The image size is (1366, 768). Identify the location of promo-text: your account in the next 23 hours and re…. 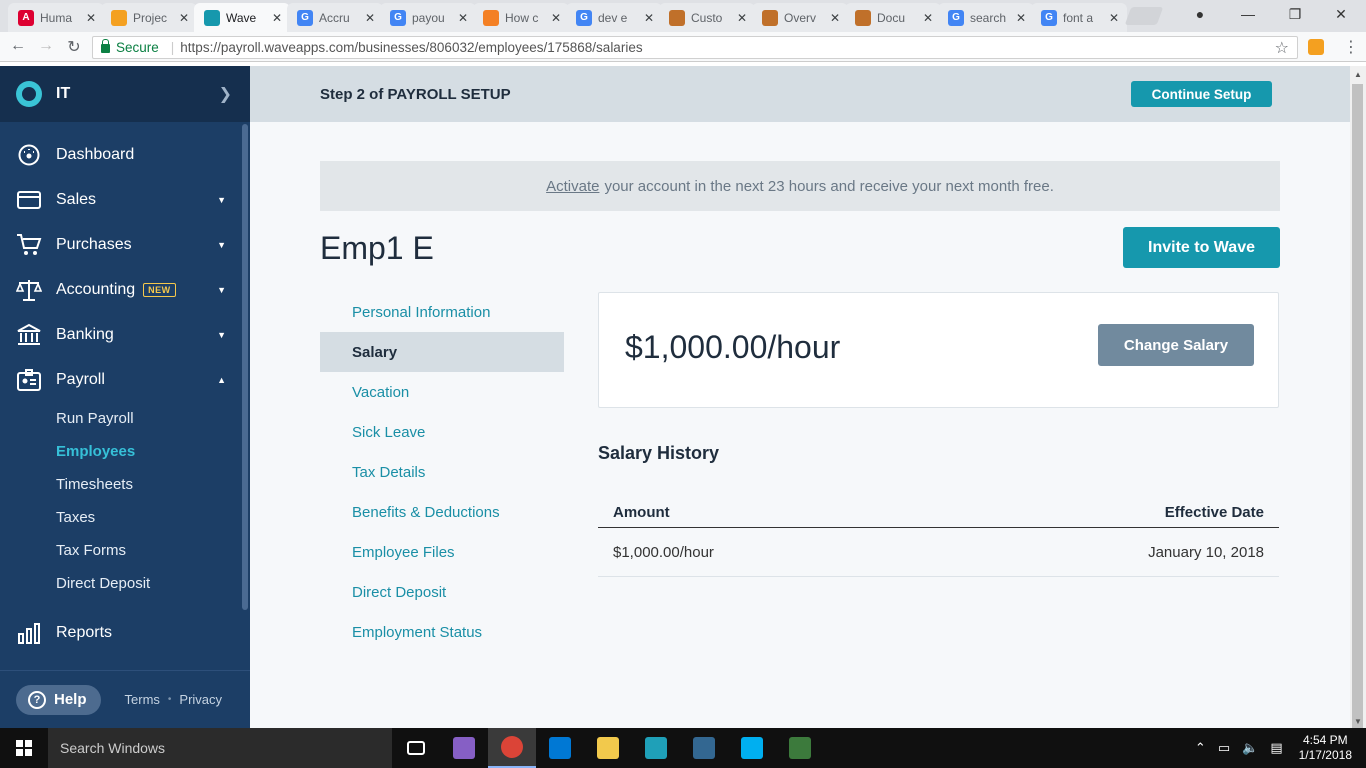
(829, 186).